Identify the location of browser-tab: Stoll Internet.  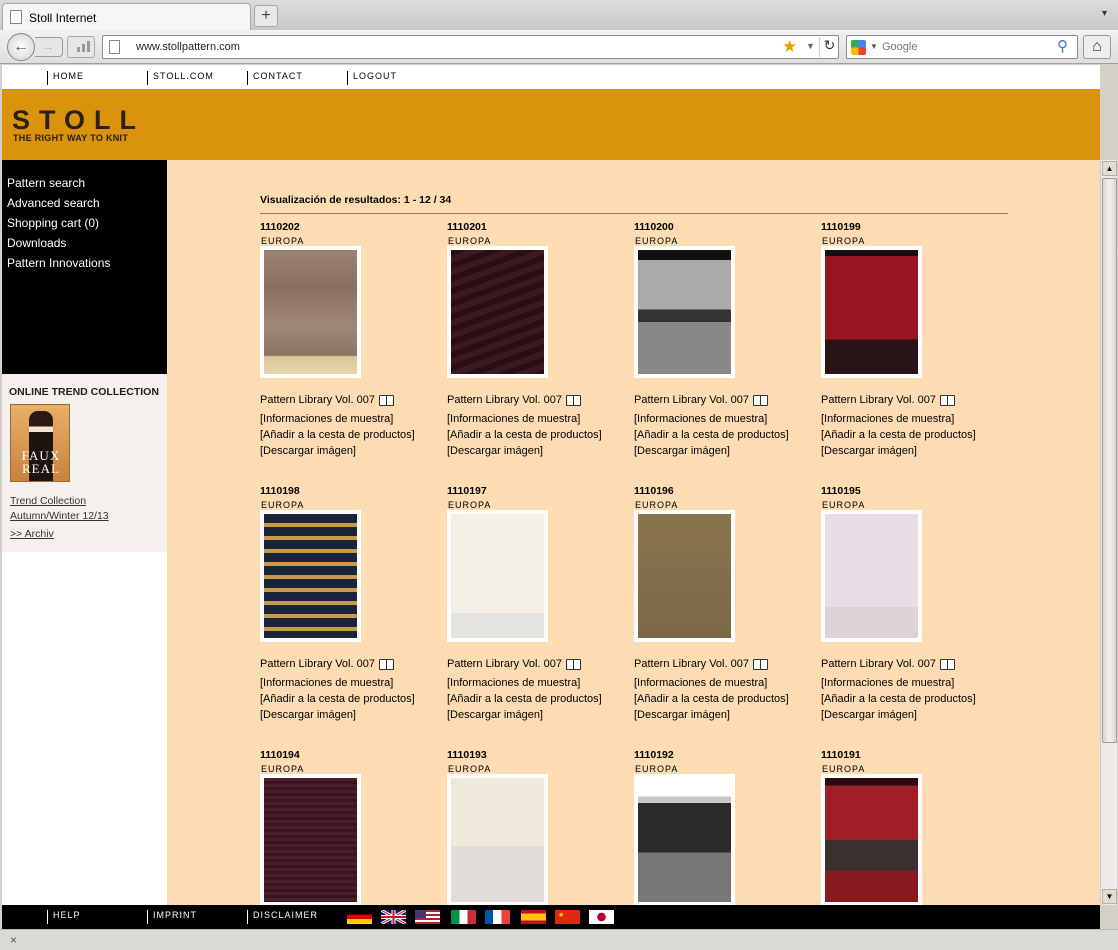
(126, 16).